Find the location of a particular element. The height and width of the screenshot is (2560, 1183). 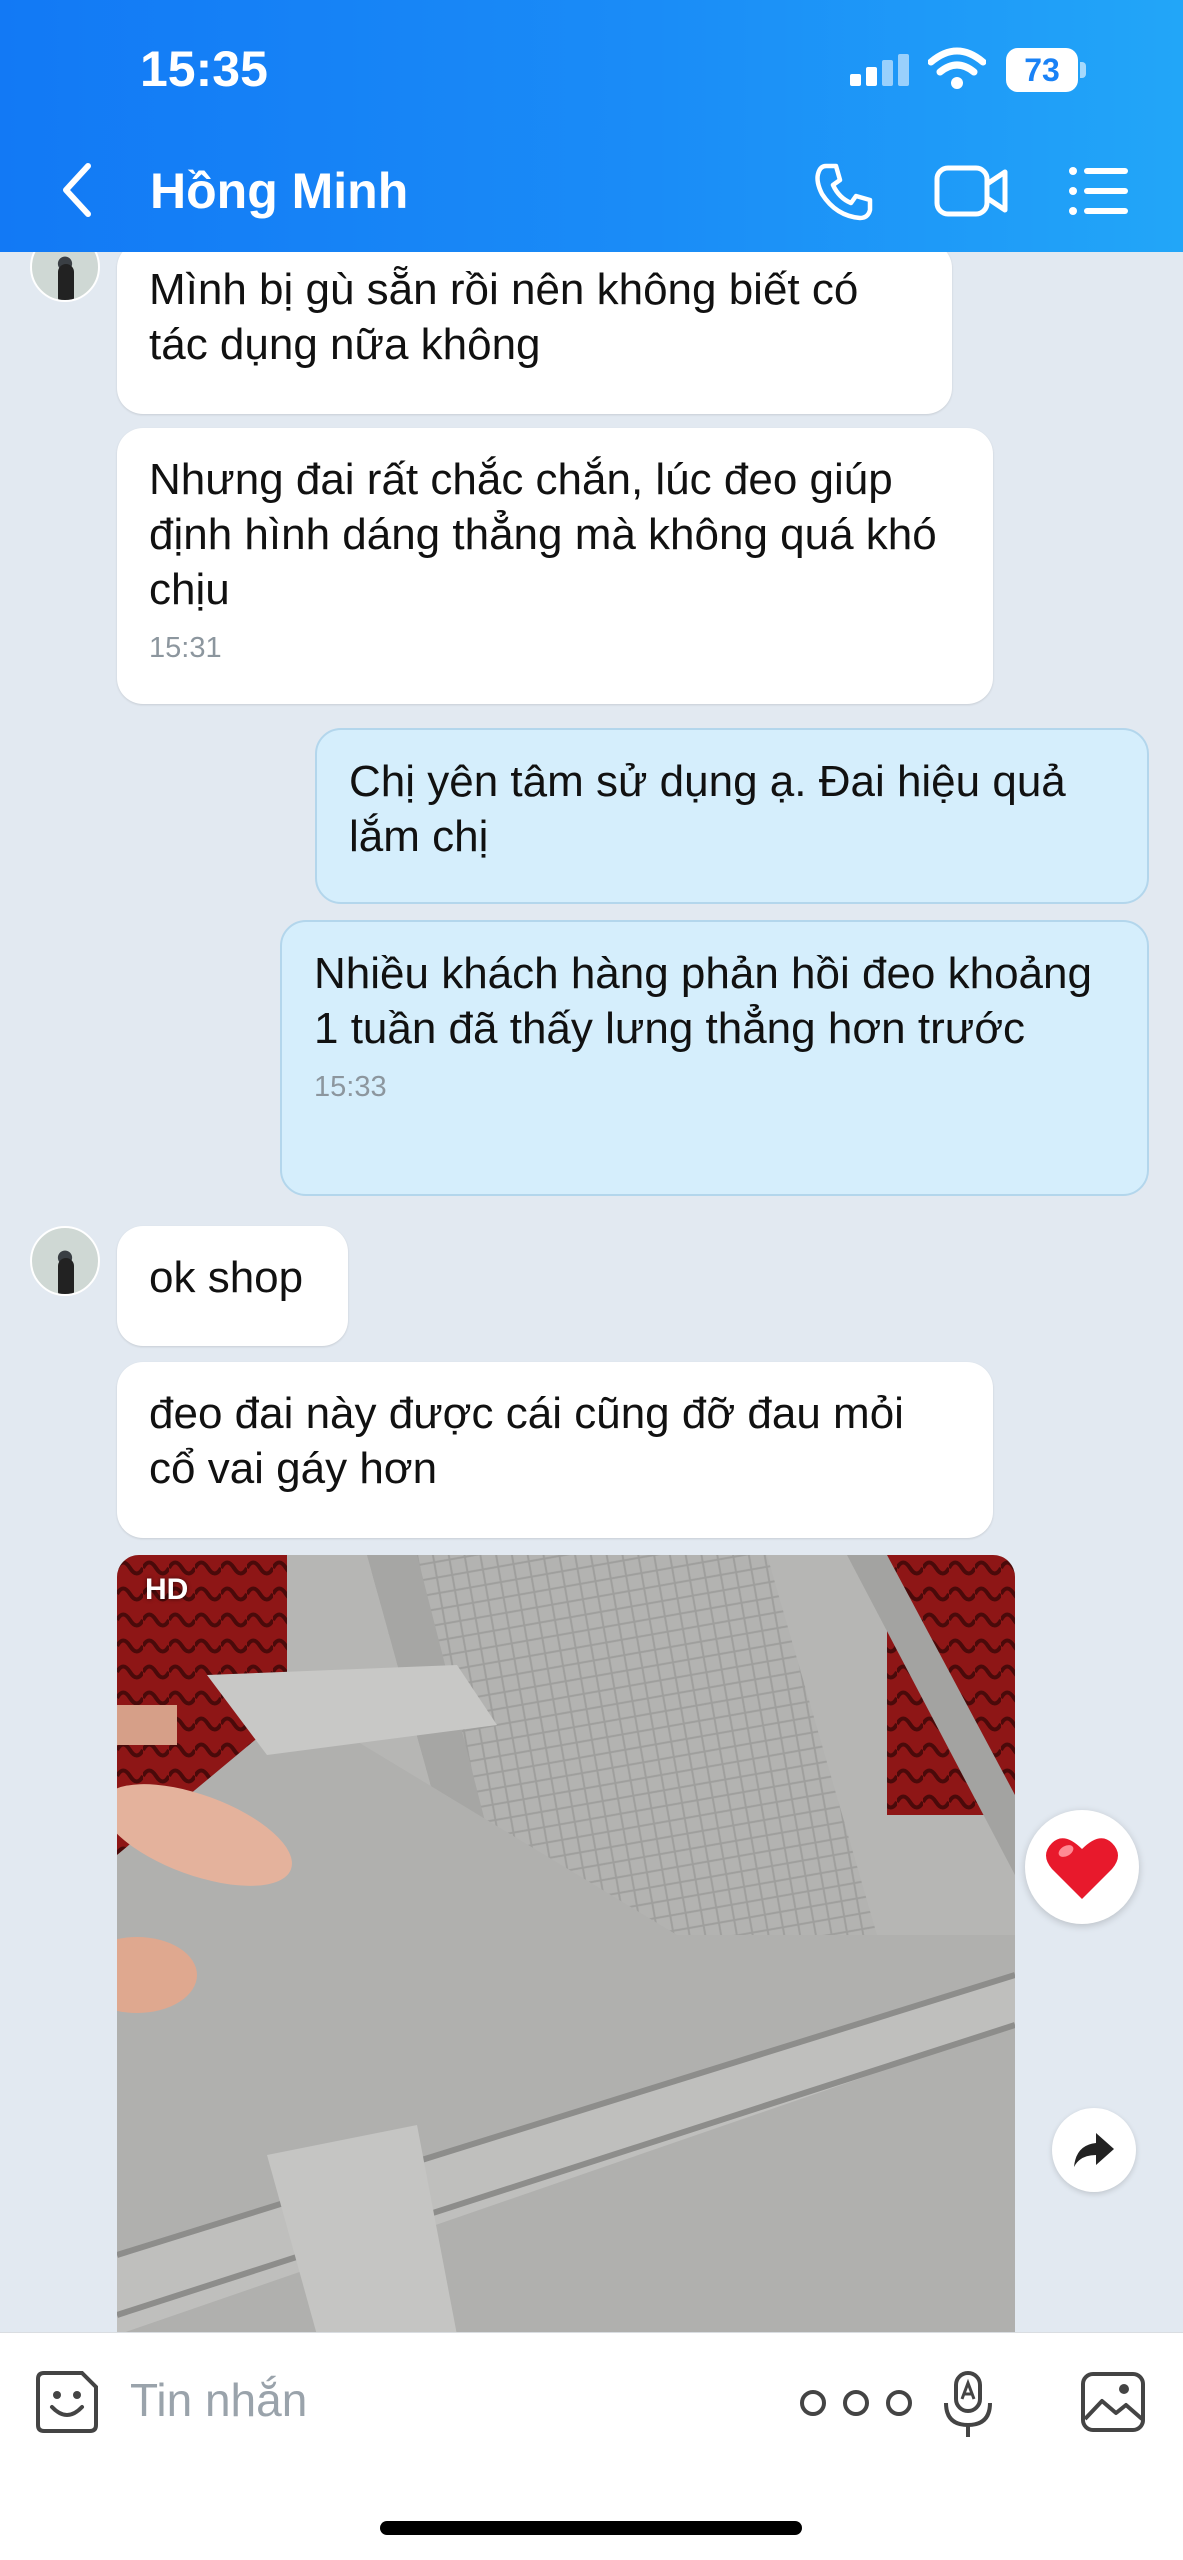

home-indicator is located at coordinates (591, 2528).